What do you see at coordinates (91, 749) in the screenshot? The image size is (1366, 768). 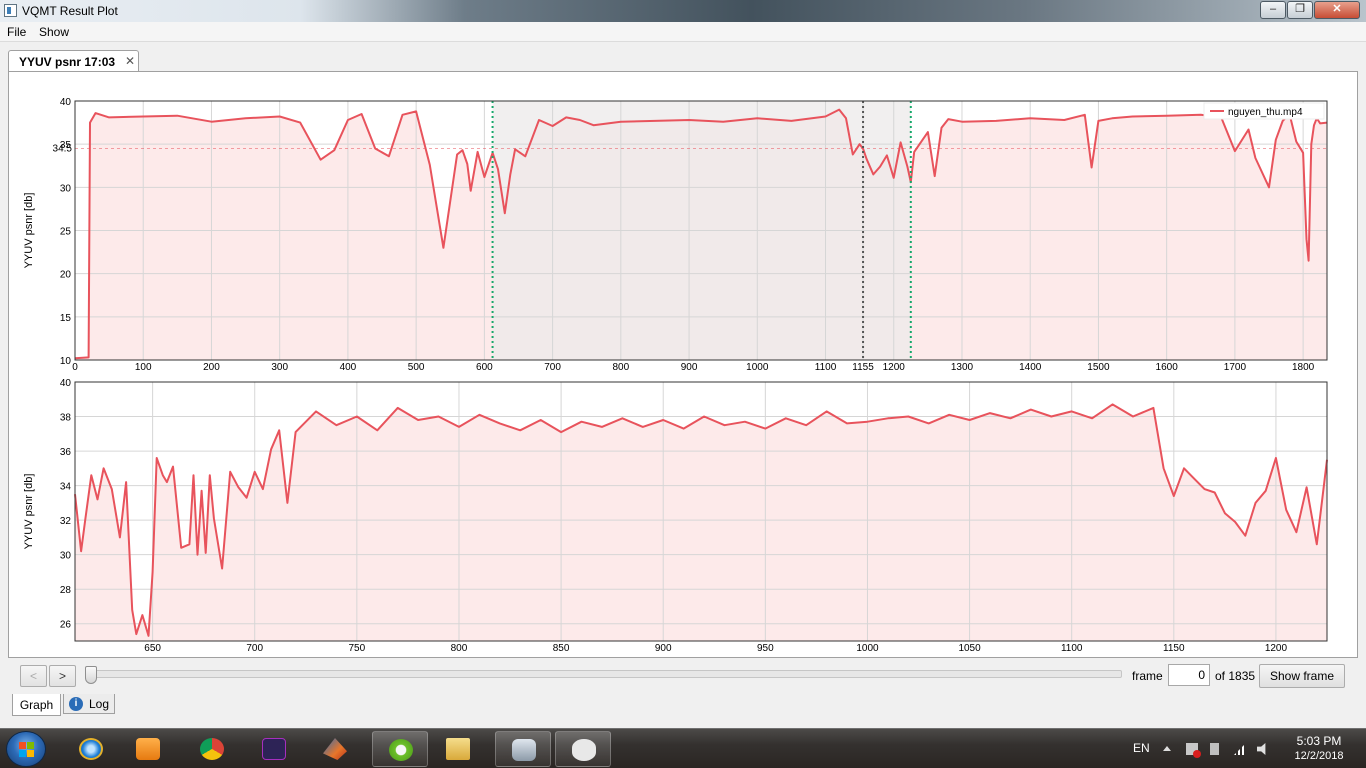 I see `taskbar-internet-explorer` at bounding box center [91, 749].